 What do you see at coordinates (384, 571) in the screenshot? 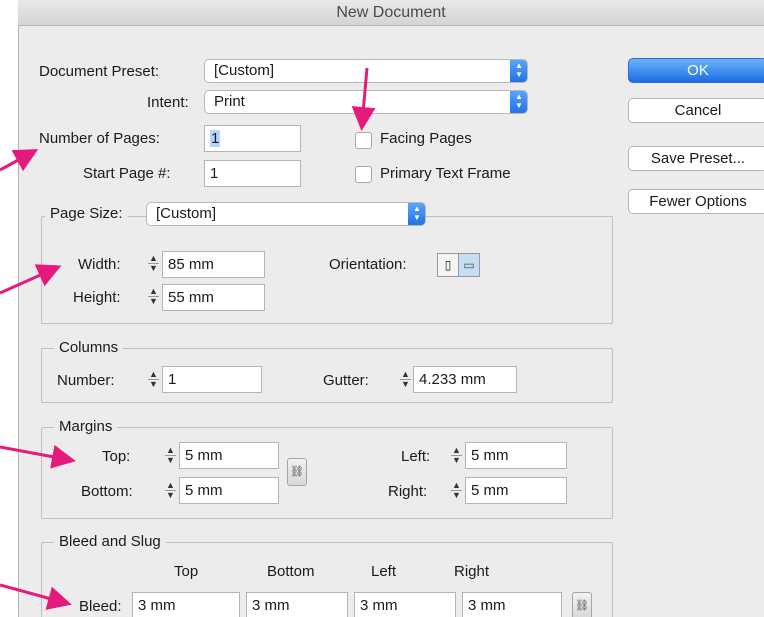
I see `bleed-col-left: Left` at bounding box center [384, 571].